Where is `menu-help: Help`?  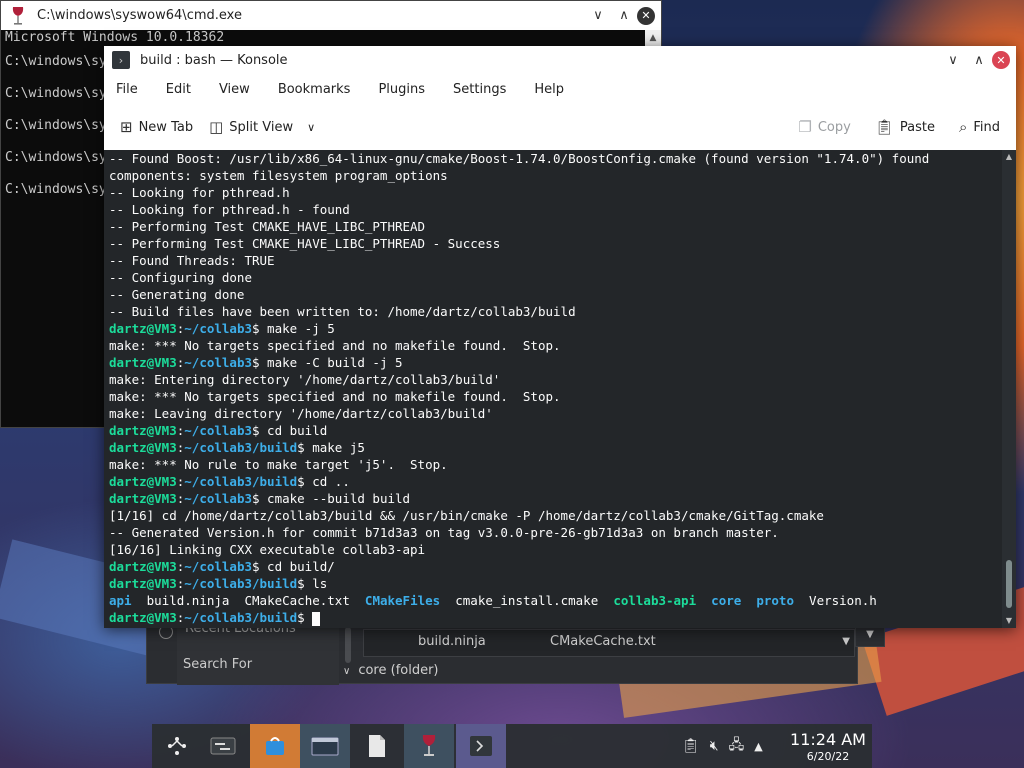 menu-help: Help is located at coordinates (549, 89).